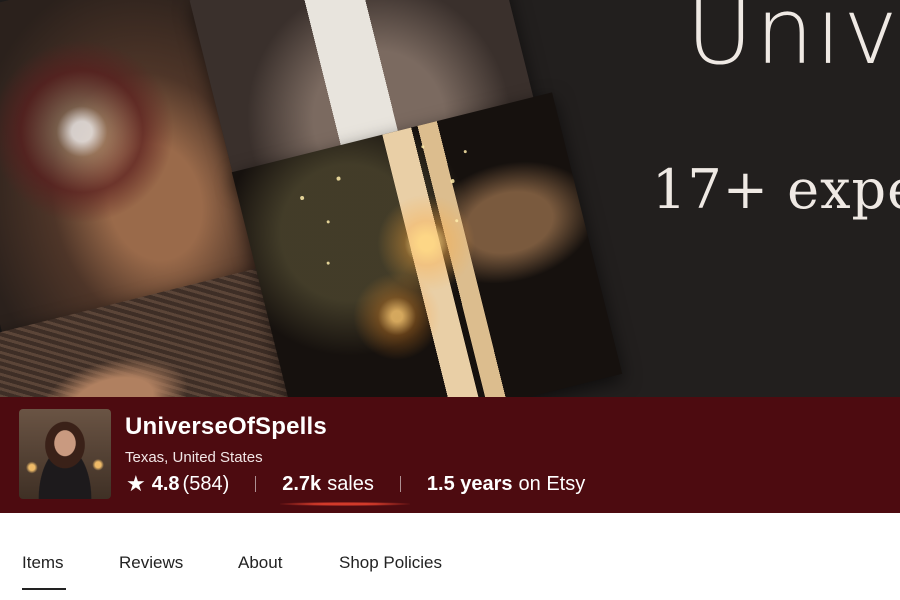  What do you see at coordinates (44, 589) in the screenshot?
I see `active-tab-indicator` at bounding box center [44, 589].